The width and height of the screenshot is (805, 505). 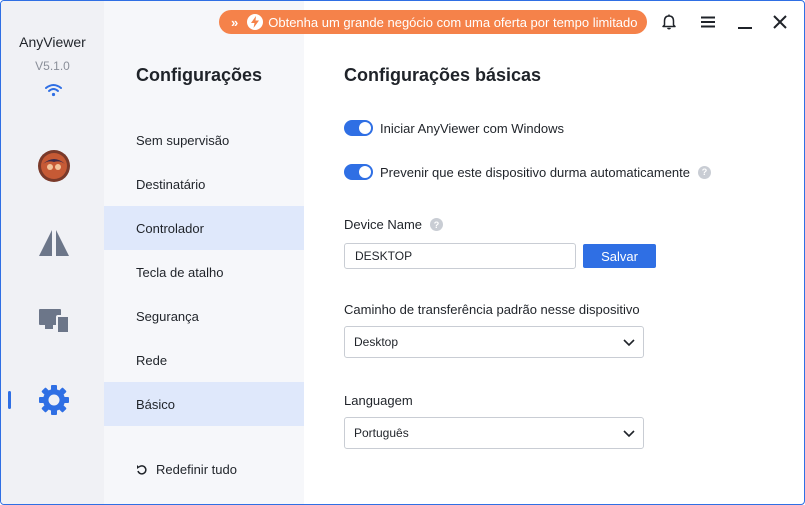 I want to click on transfer-path-select: Desktop, so click(x=494, y=342).